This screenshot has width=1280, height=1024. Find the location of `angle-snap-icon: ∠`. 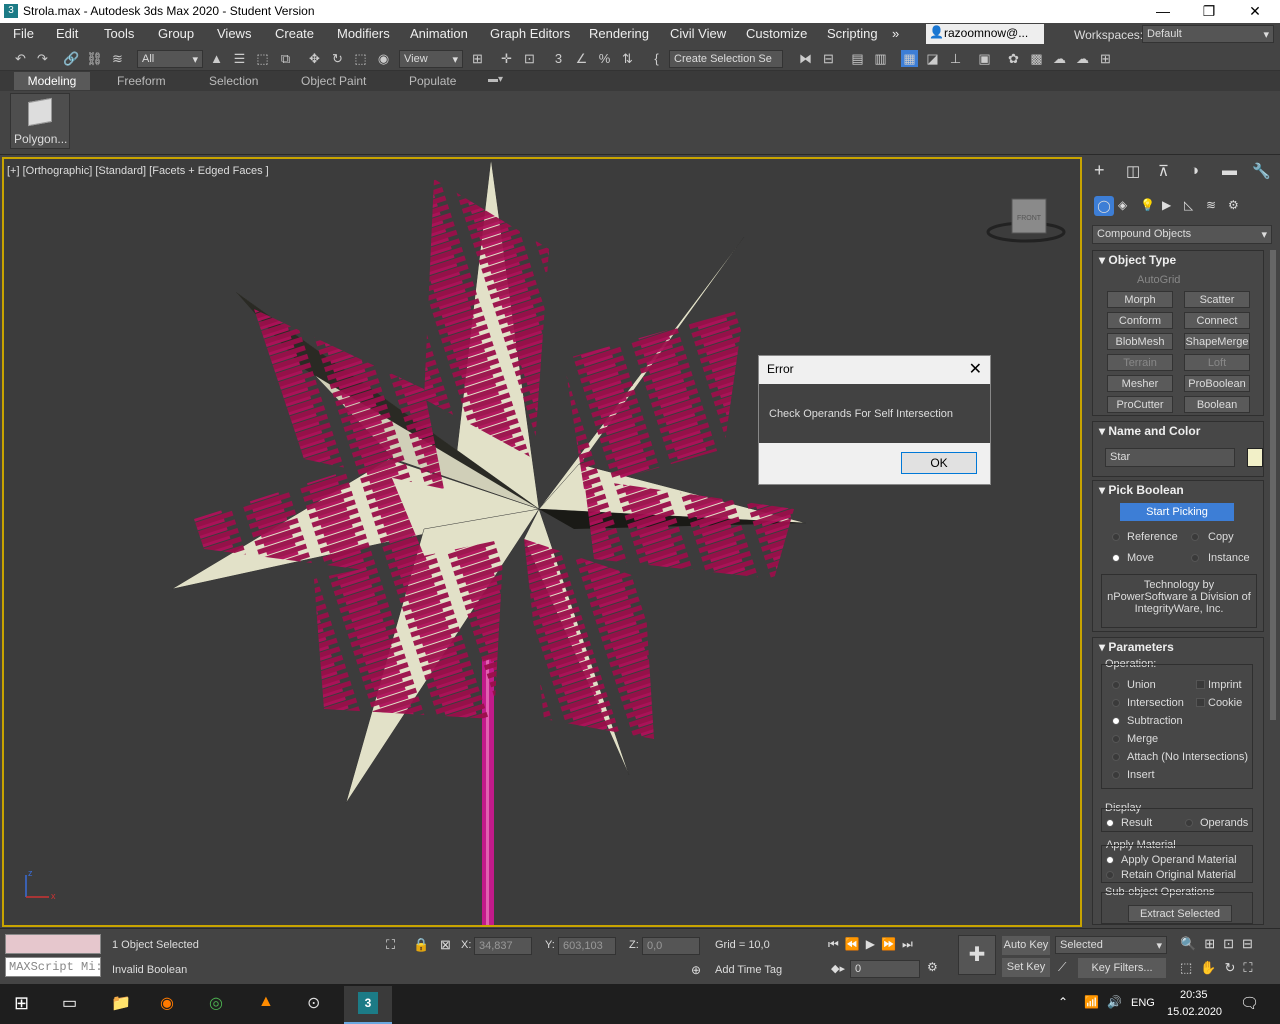

angle-snap-icon: ∠ is located at coordinates (581, 58).